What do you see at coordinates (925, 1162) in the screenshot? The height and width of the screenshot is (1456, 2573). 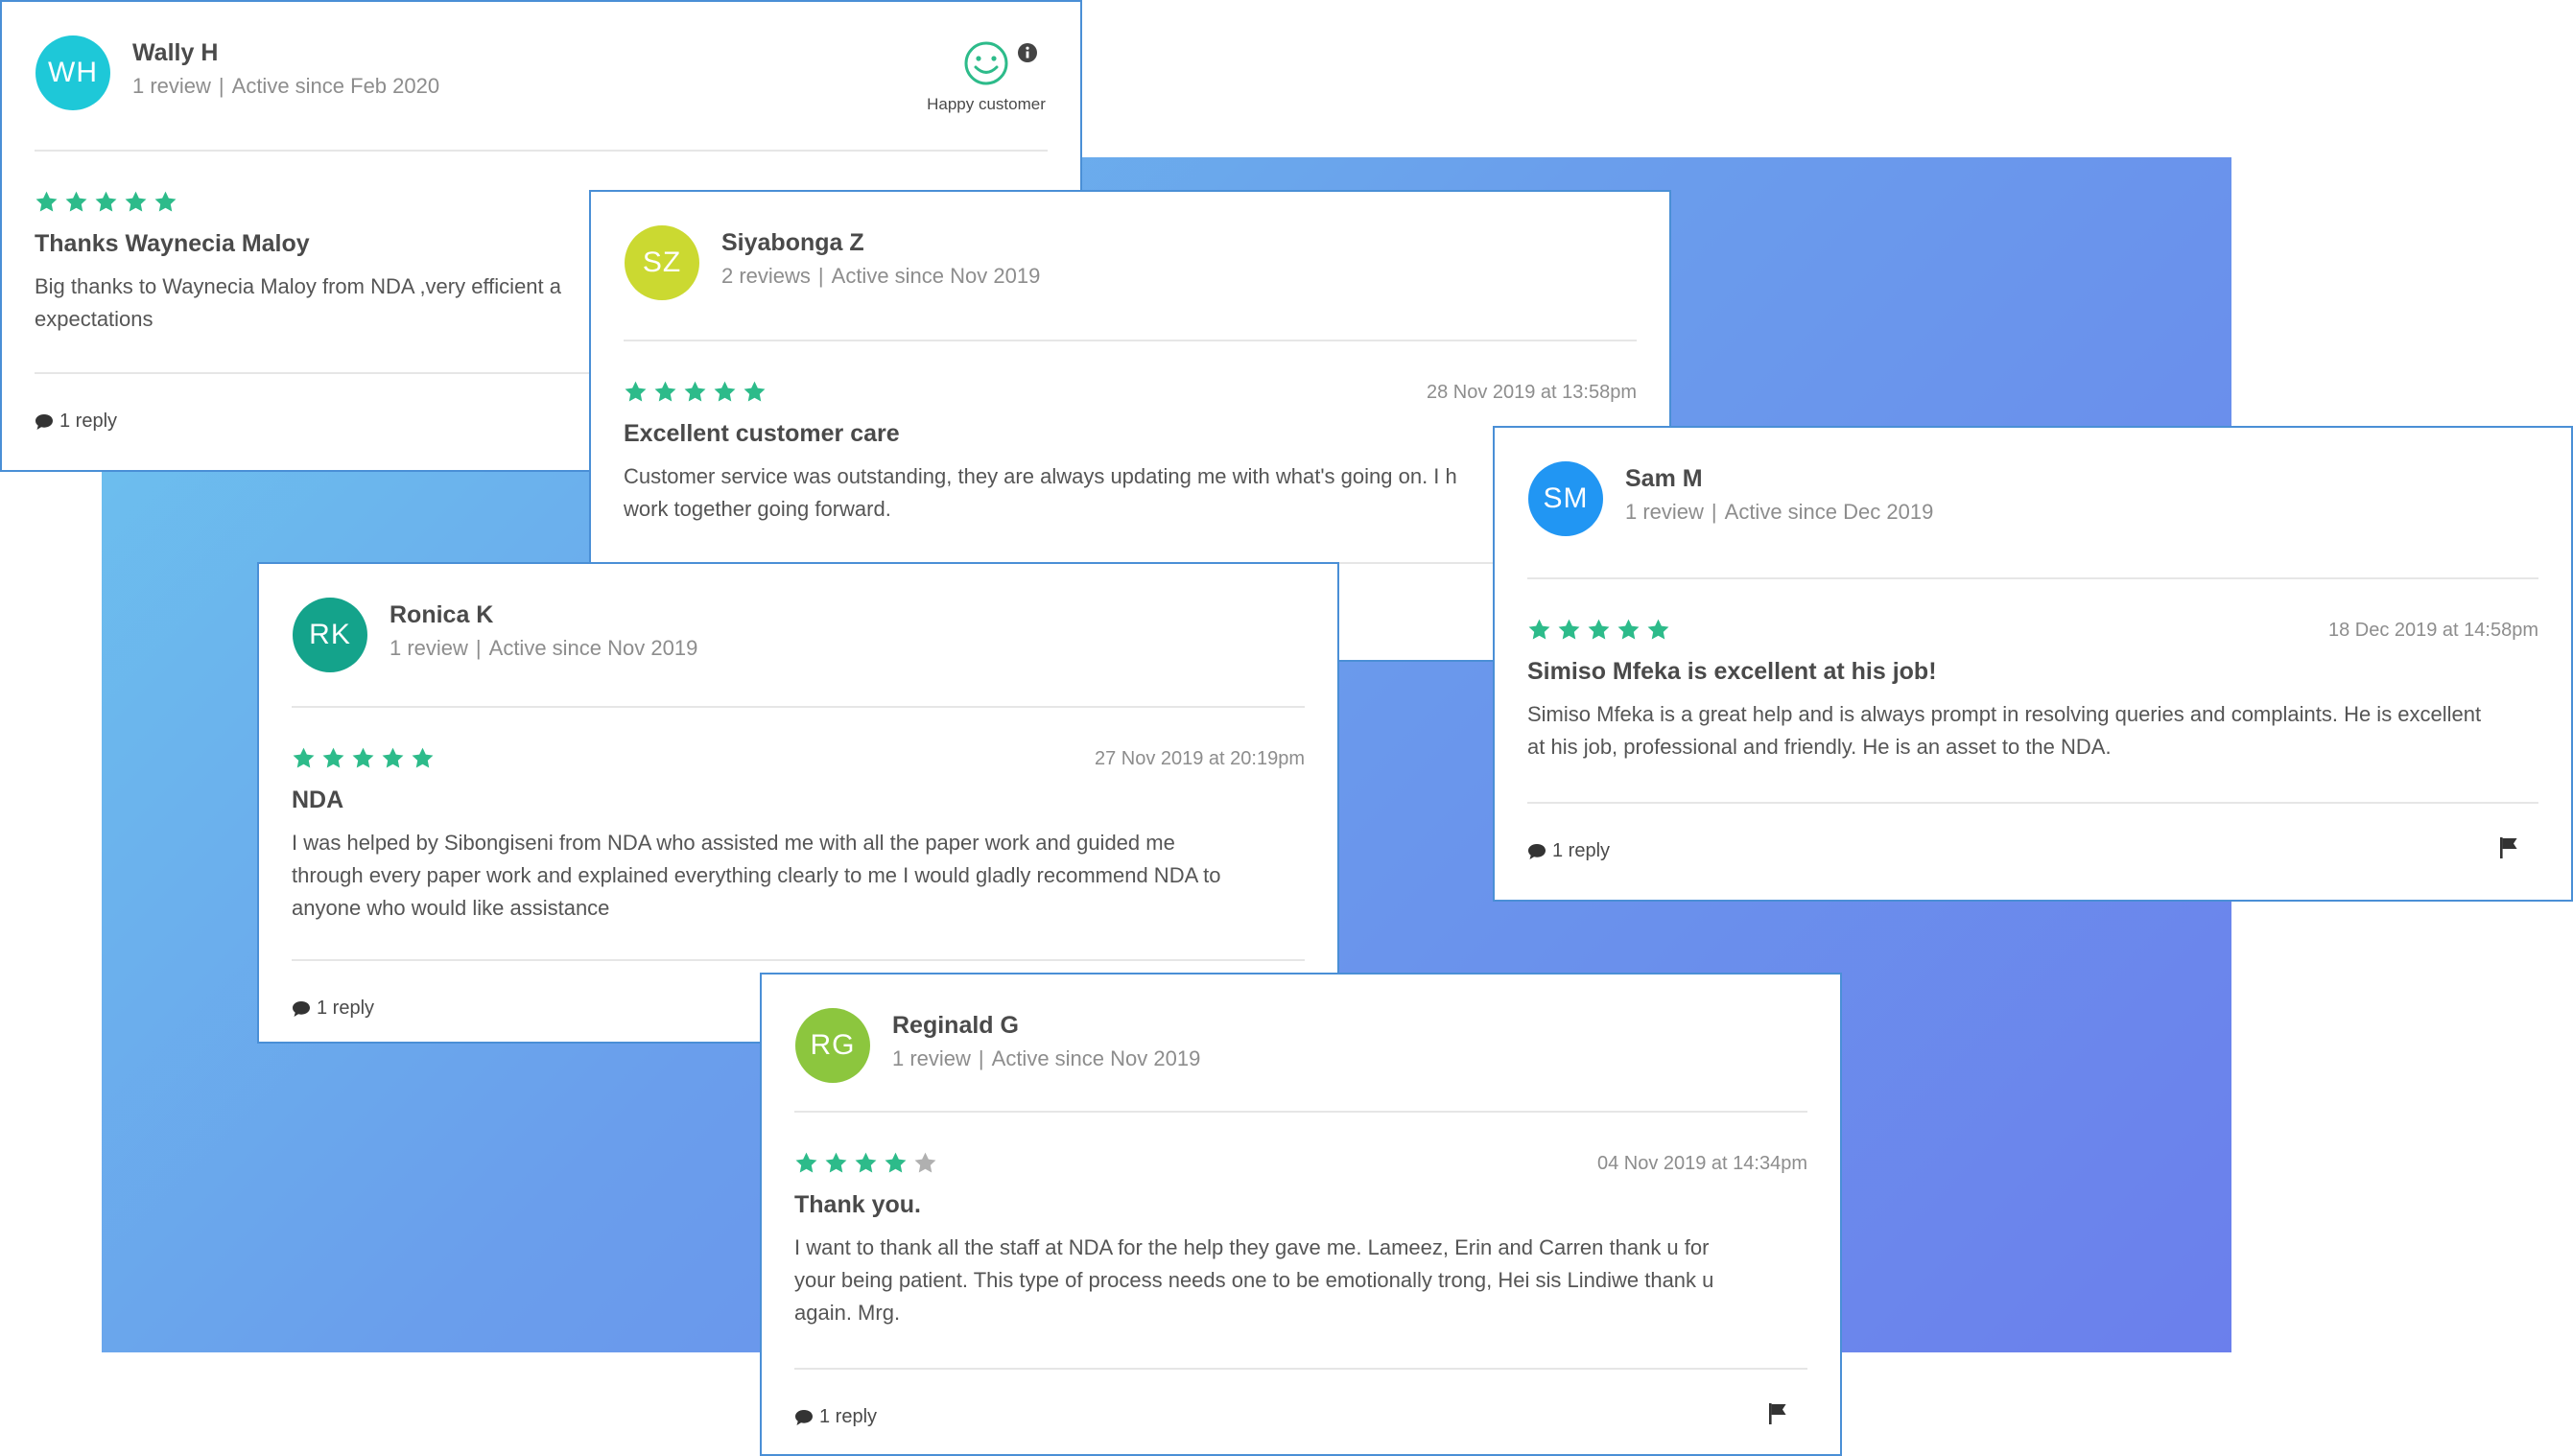 I see `star-empty-icon` at bounding box center [925, 1162].